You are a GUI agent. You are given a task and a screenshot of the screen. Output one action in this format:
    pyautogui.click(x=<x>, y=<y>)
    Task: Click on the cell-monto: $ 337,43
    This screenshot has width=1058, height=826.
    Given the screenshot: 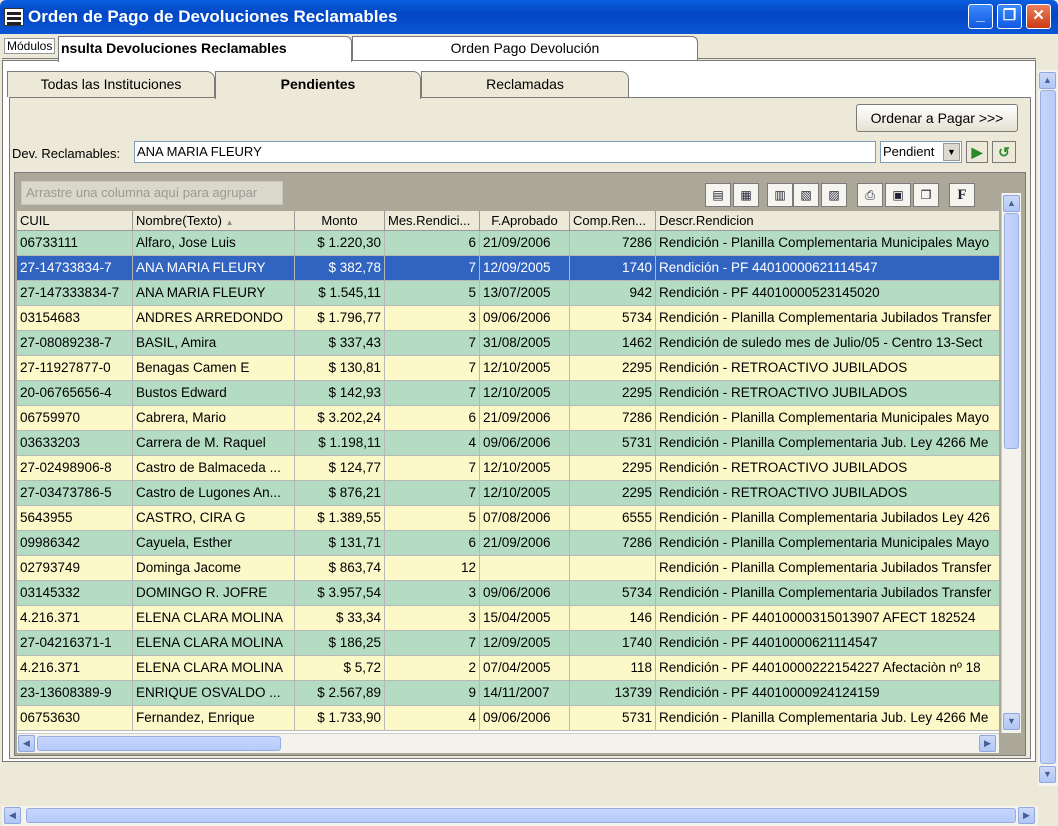 What is the action you would take?
    pyautogui.click(x=340, y=343)
    